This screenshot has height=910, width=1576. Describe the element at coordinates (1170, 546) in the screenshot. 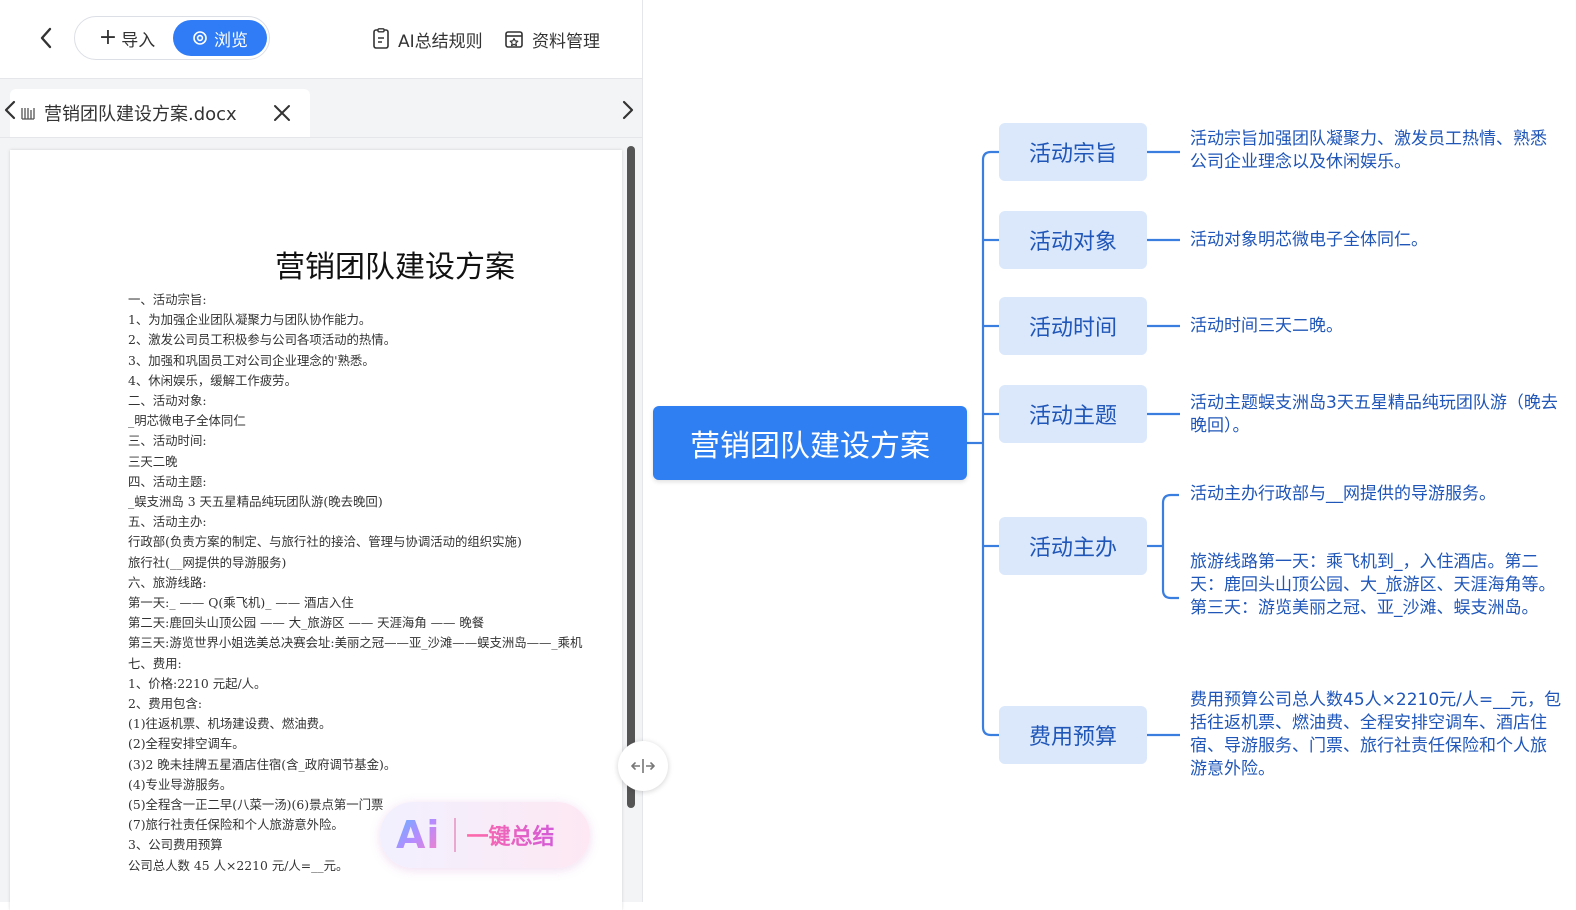

I see `leaf-bracket-connector` at that location.